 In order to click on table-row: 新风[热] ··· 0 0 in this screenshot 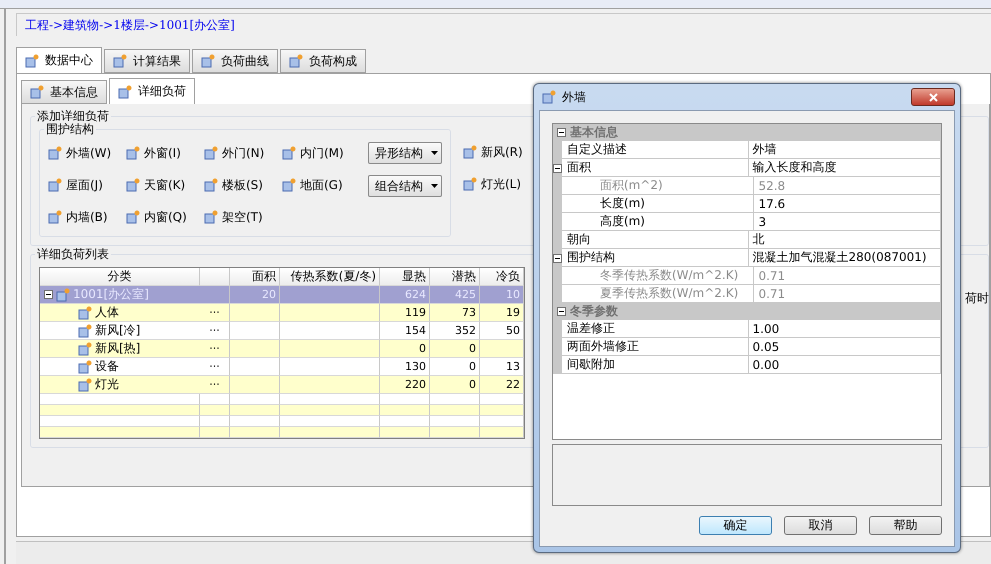, I will do `click(282, 349)`.